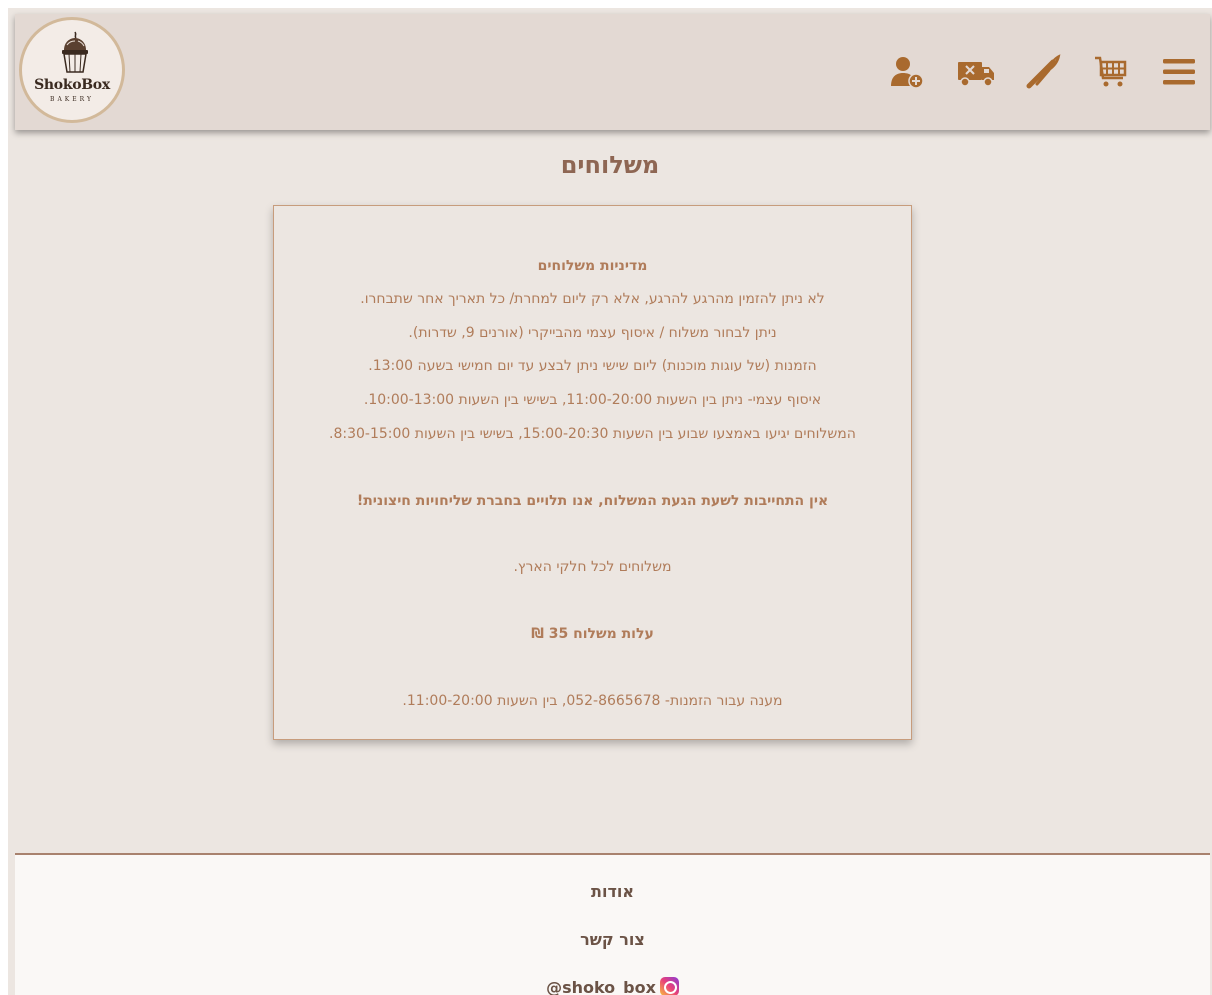  I want to click on instagram-link: @shoko_box, so click(612, 986).